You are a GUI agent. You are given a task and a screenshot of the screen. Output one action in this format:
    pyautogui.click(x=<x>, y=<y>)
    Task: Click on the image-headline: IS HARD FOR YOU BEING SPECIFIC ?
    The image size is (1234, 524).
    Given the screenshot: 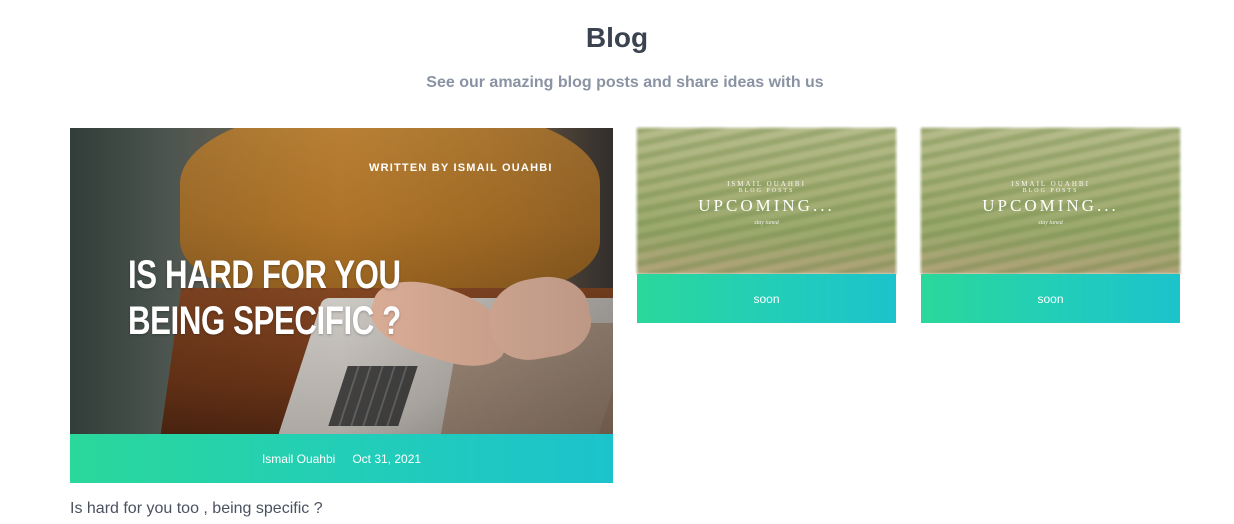 What is the action you would take?
    pyautogui.click(x=264, y=298)
    